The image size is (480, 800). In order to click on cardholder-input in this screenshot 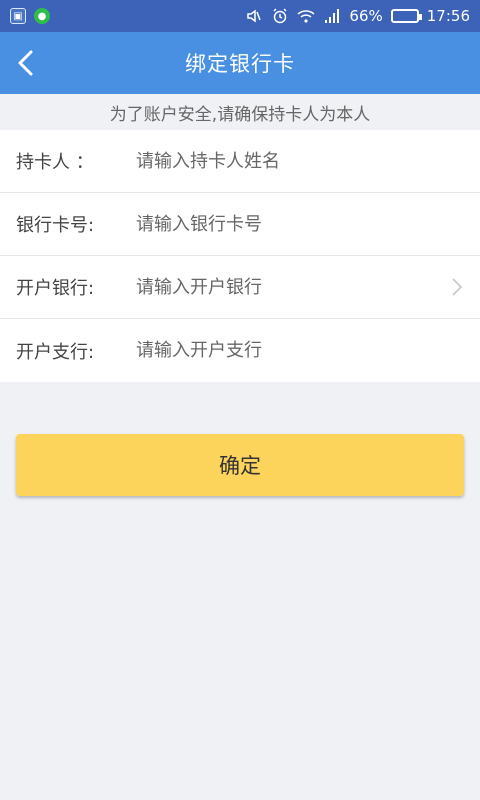, I will do `click(301, 161)`.